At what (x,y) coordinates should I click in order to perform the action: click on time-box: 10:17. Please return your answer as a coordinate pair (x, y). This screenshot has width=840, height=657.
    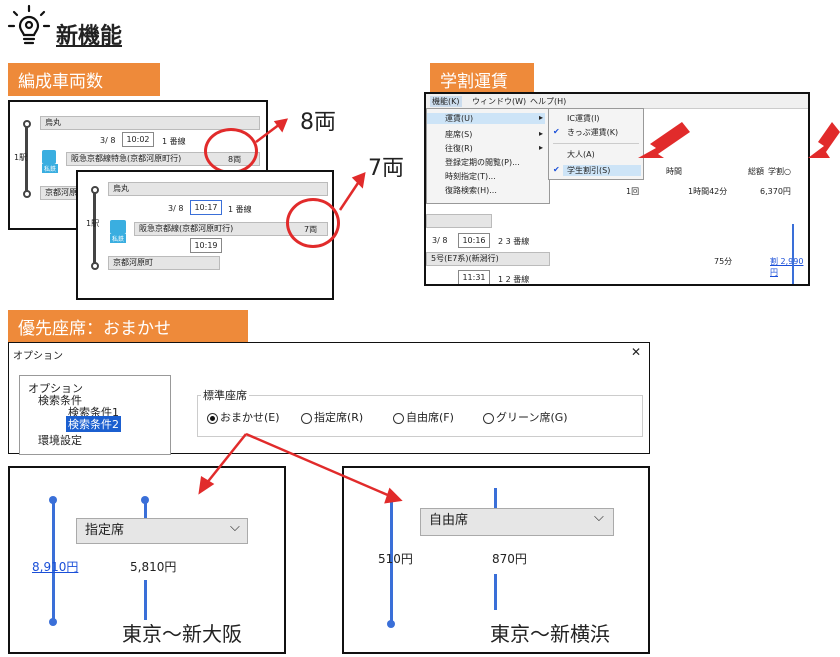
    Looking at the image, I should click on (206, 207).